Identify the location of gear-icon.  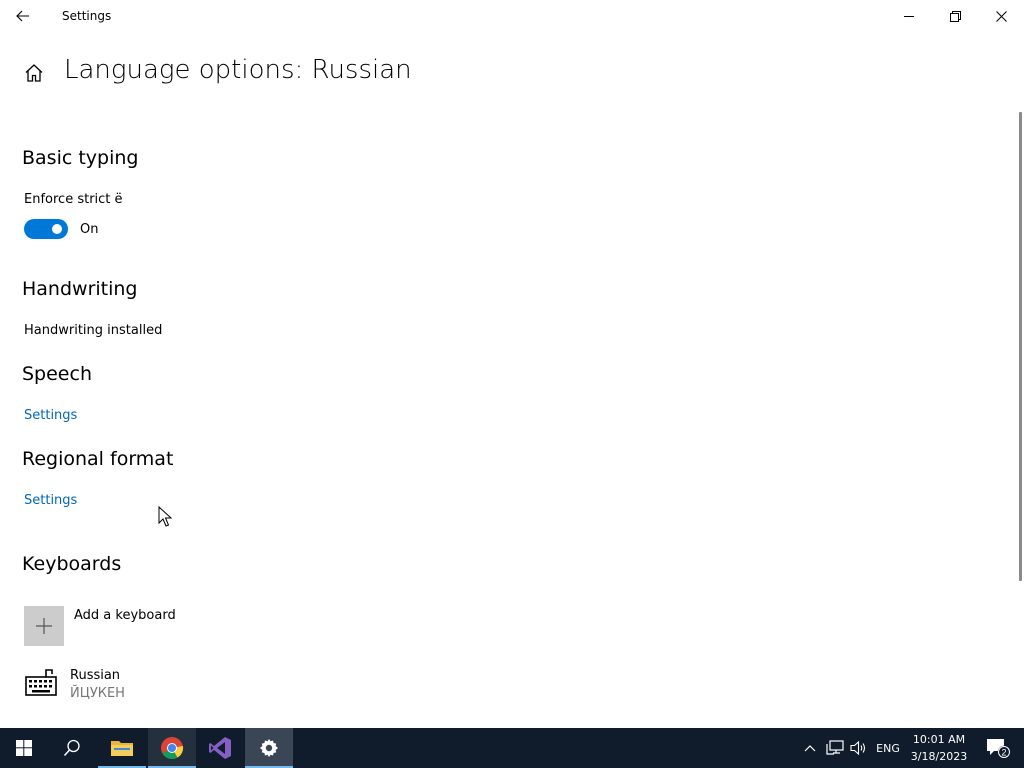
(269, 748).